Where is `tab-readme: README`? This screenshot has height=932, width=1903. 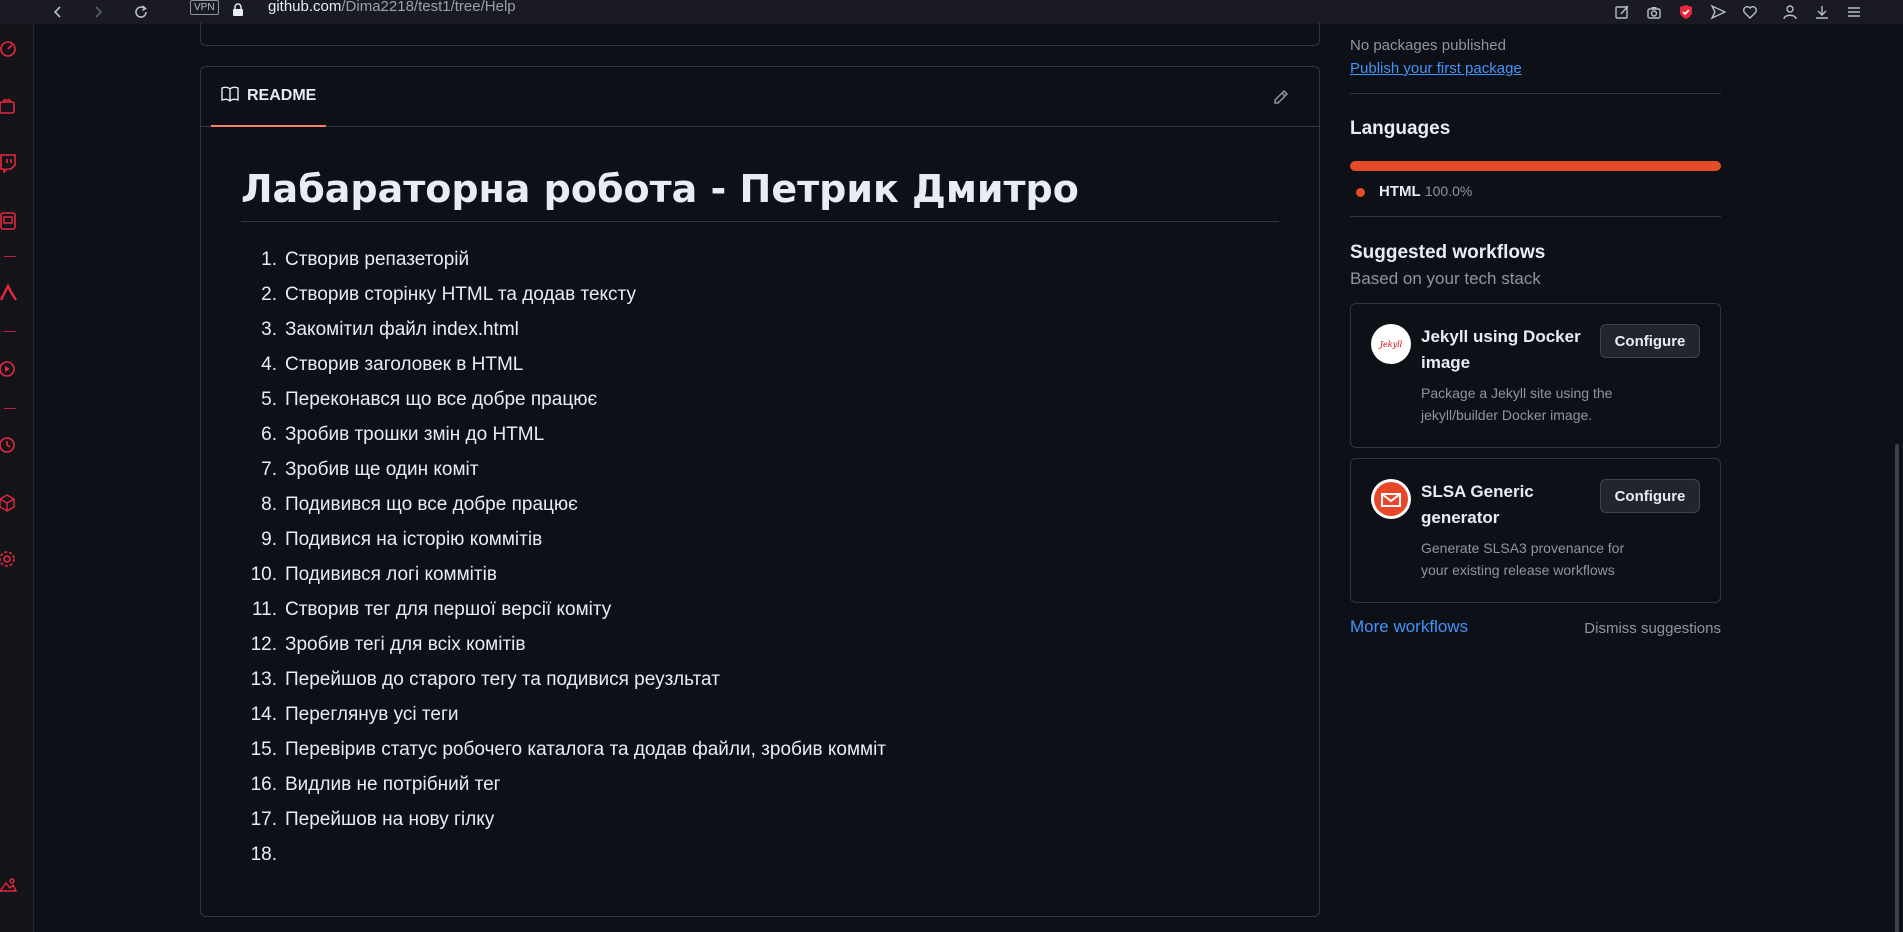
tab-readme: README is located at coordinates (269, 97).